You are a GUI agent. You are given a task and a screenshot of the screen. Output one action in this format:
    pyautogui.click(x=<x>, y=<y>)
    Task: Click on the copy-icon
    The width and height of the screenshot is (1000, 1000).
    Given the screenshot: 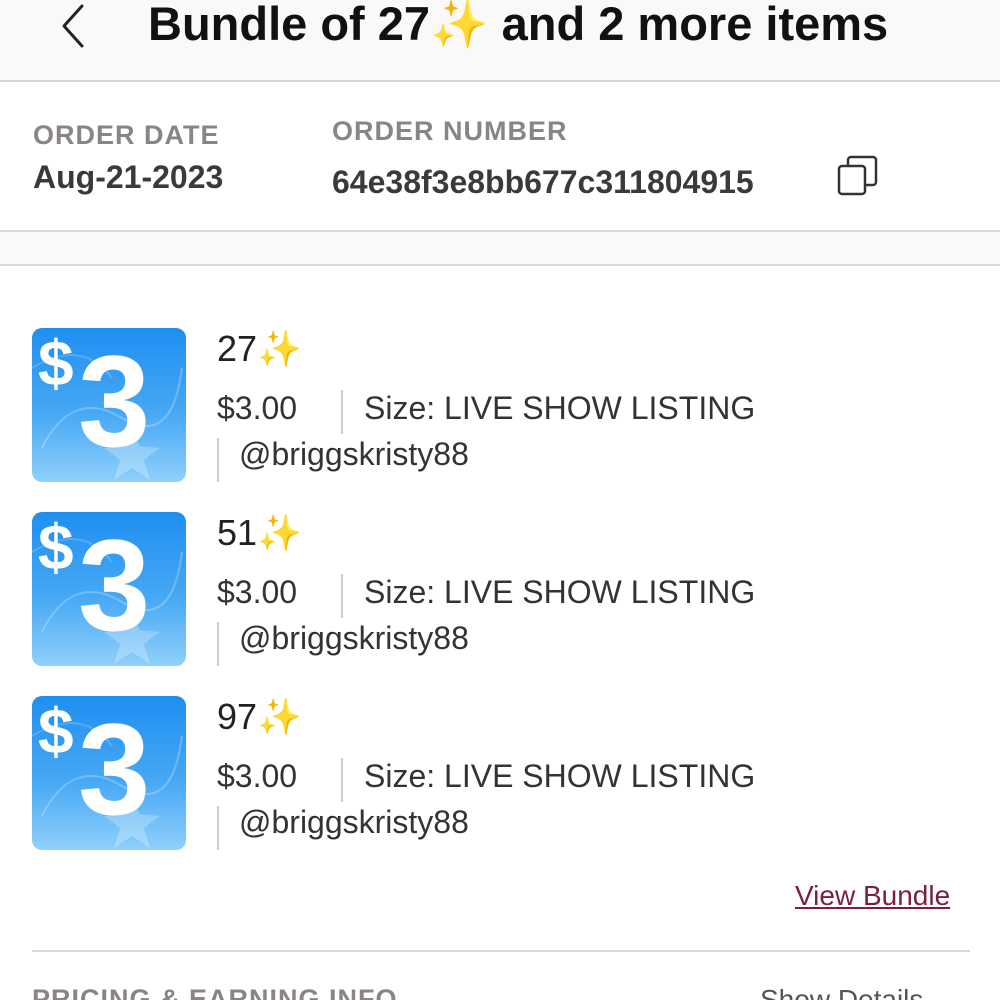 What is the action you would take?
    pyautogui.click(x=857, y=175)
    